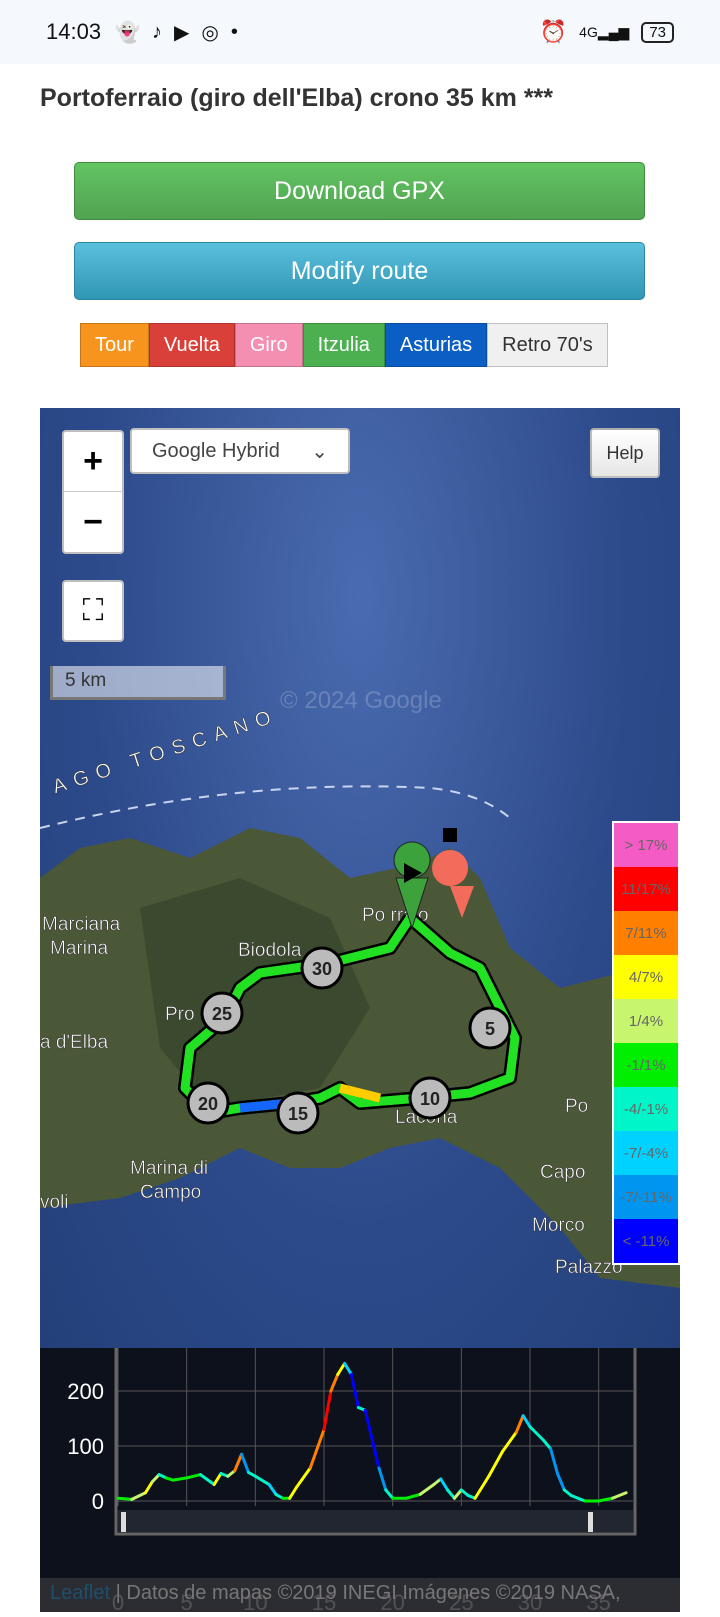  Describe the element at coordinates (170, 1192) in the screenshot. I see `place-label: Campo` at that location.